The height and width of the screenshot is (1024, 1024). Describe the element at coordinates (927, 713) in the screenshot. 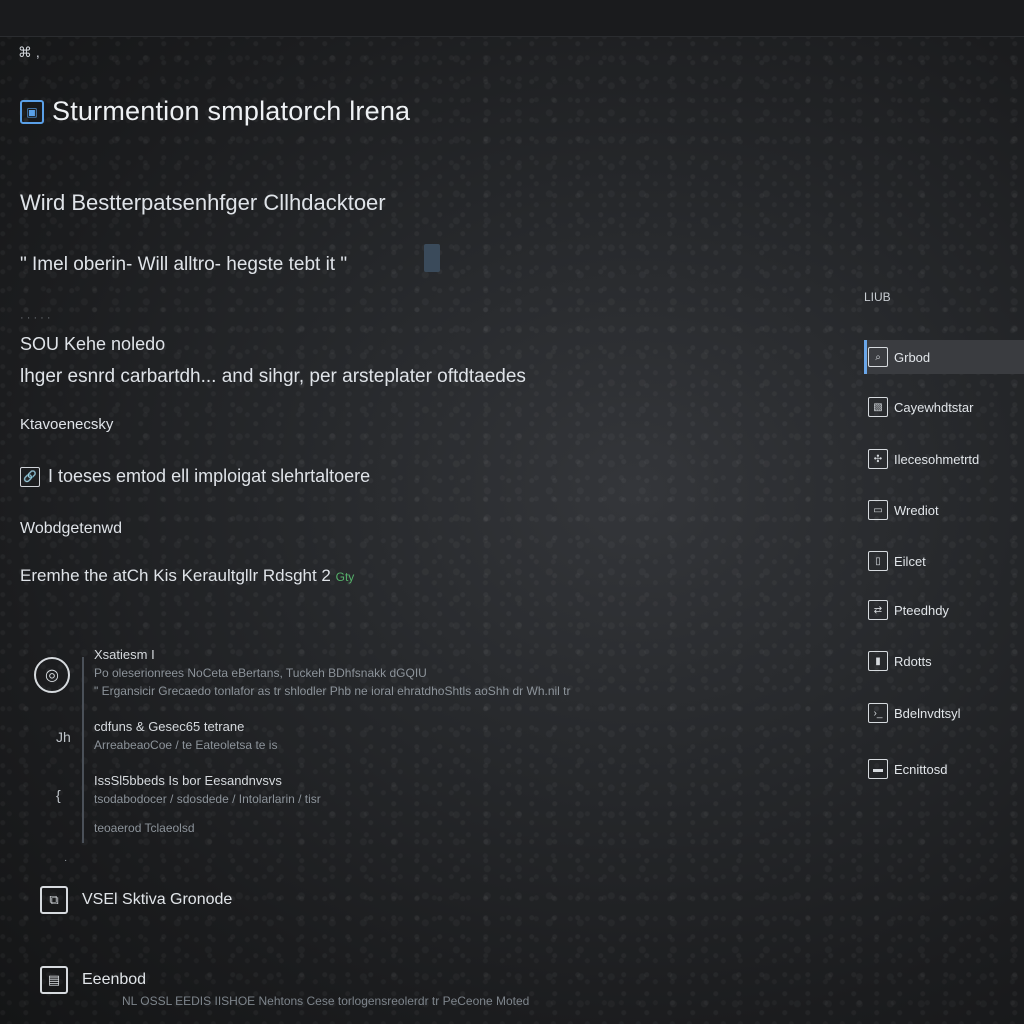

I see `sidebar-item-label: Bdelnvdtsyl` at that location.